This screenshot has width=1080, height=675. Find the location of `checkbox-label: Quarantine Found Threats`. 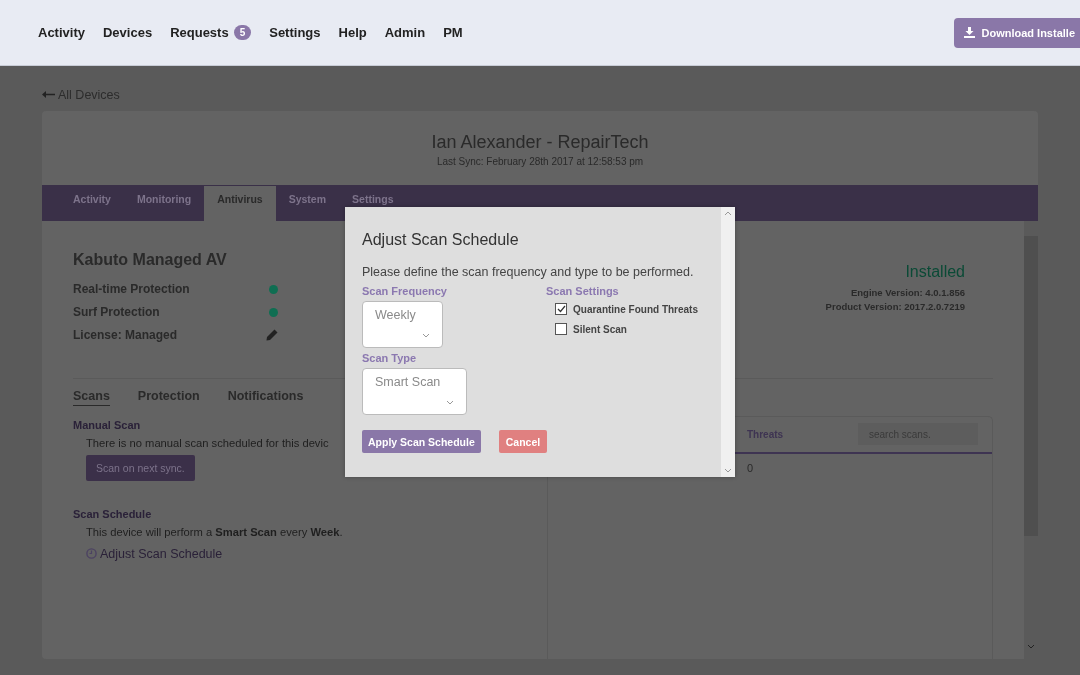

checkbox-label: Quarantine Found Threats is located at coordinates (635, 309).